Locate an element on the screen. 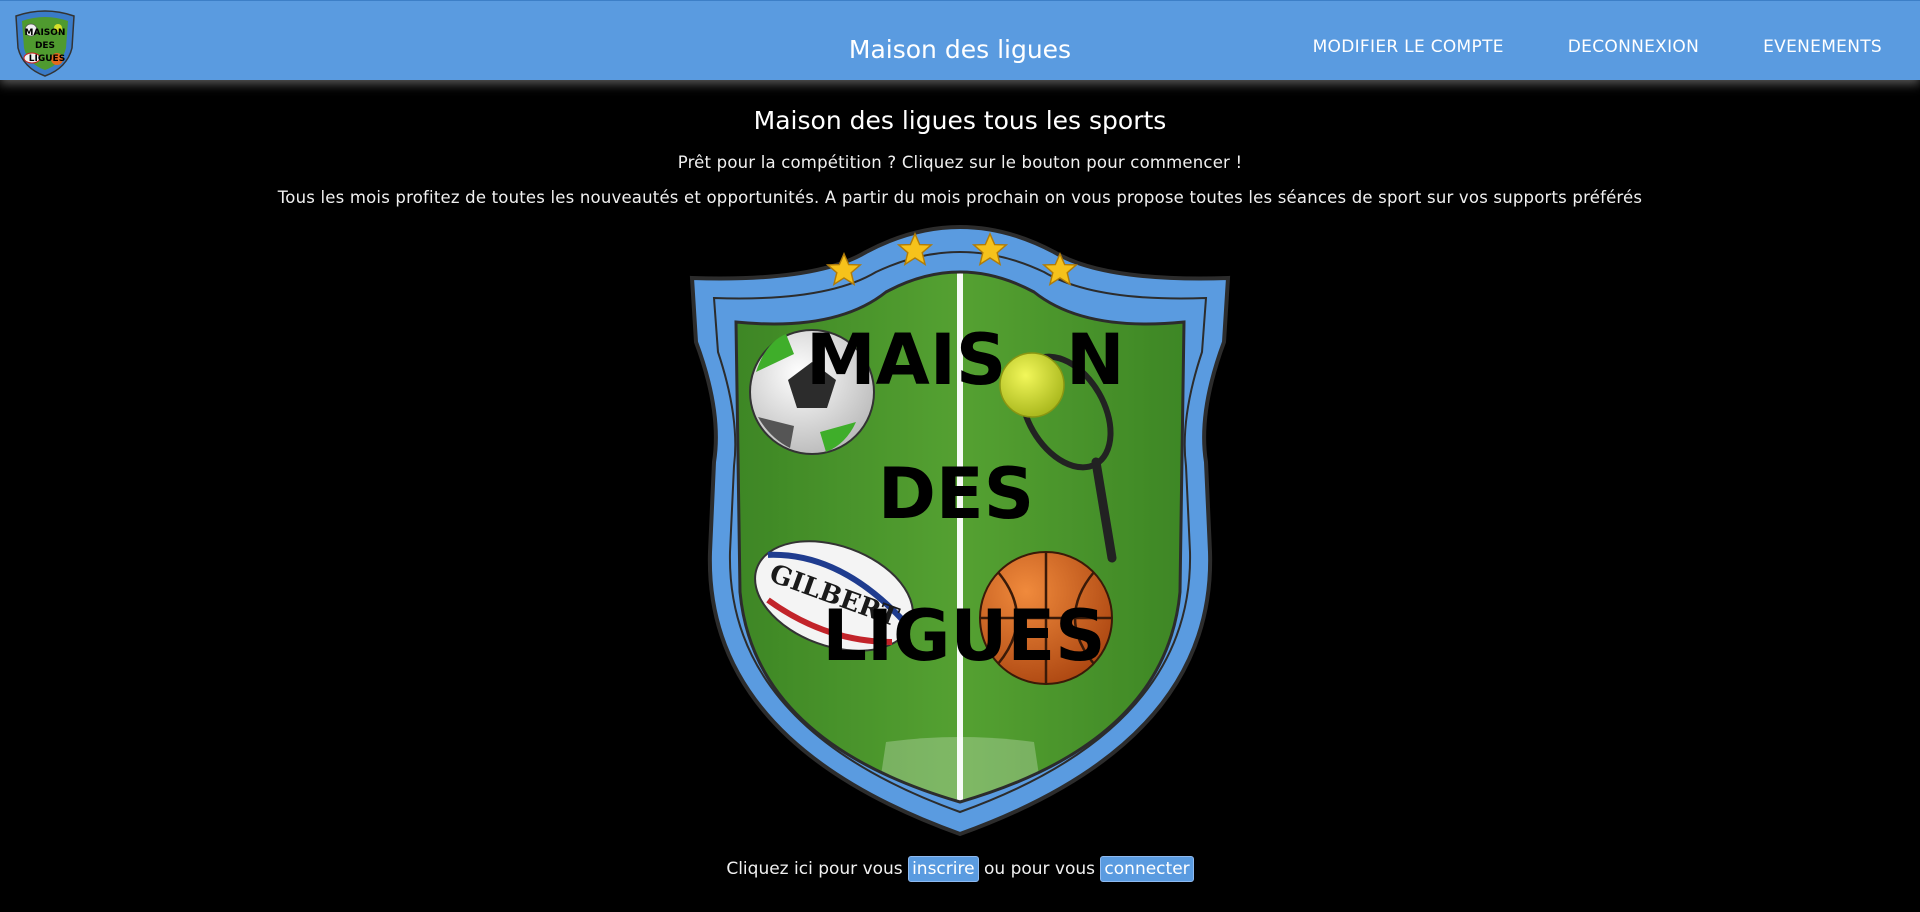  crest-text-line1: MAIS is located at coordinates (906, 360).